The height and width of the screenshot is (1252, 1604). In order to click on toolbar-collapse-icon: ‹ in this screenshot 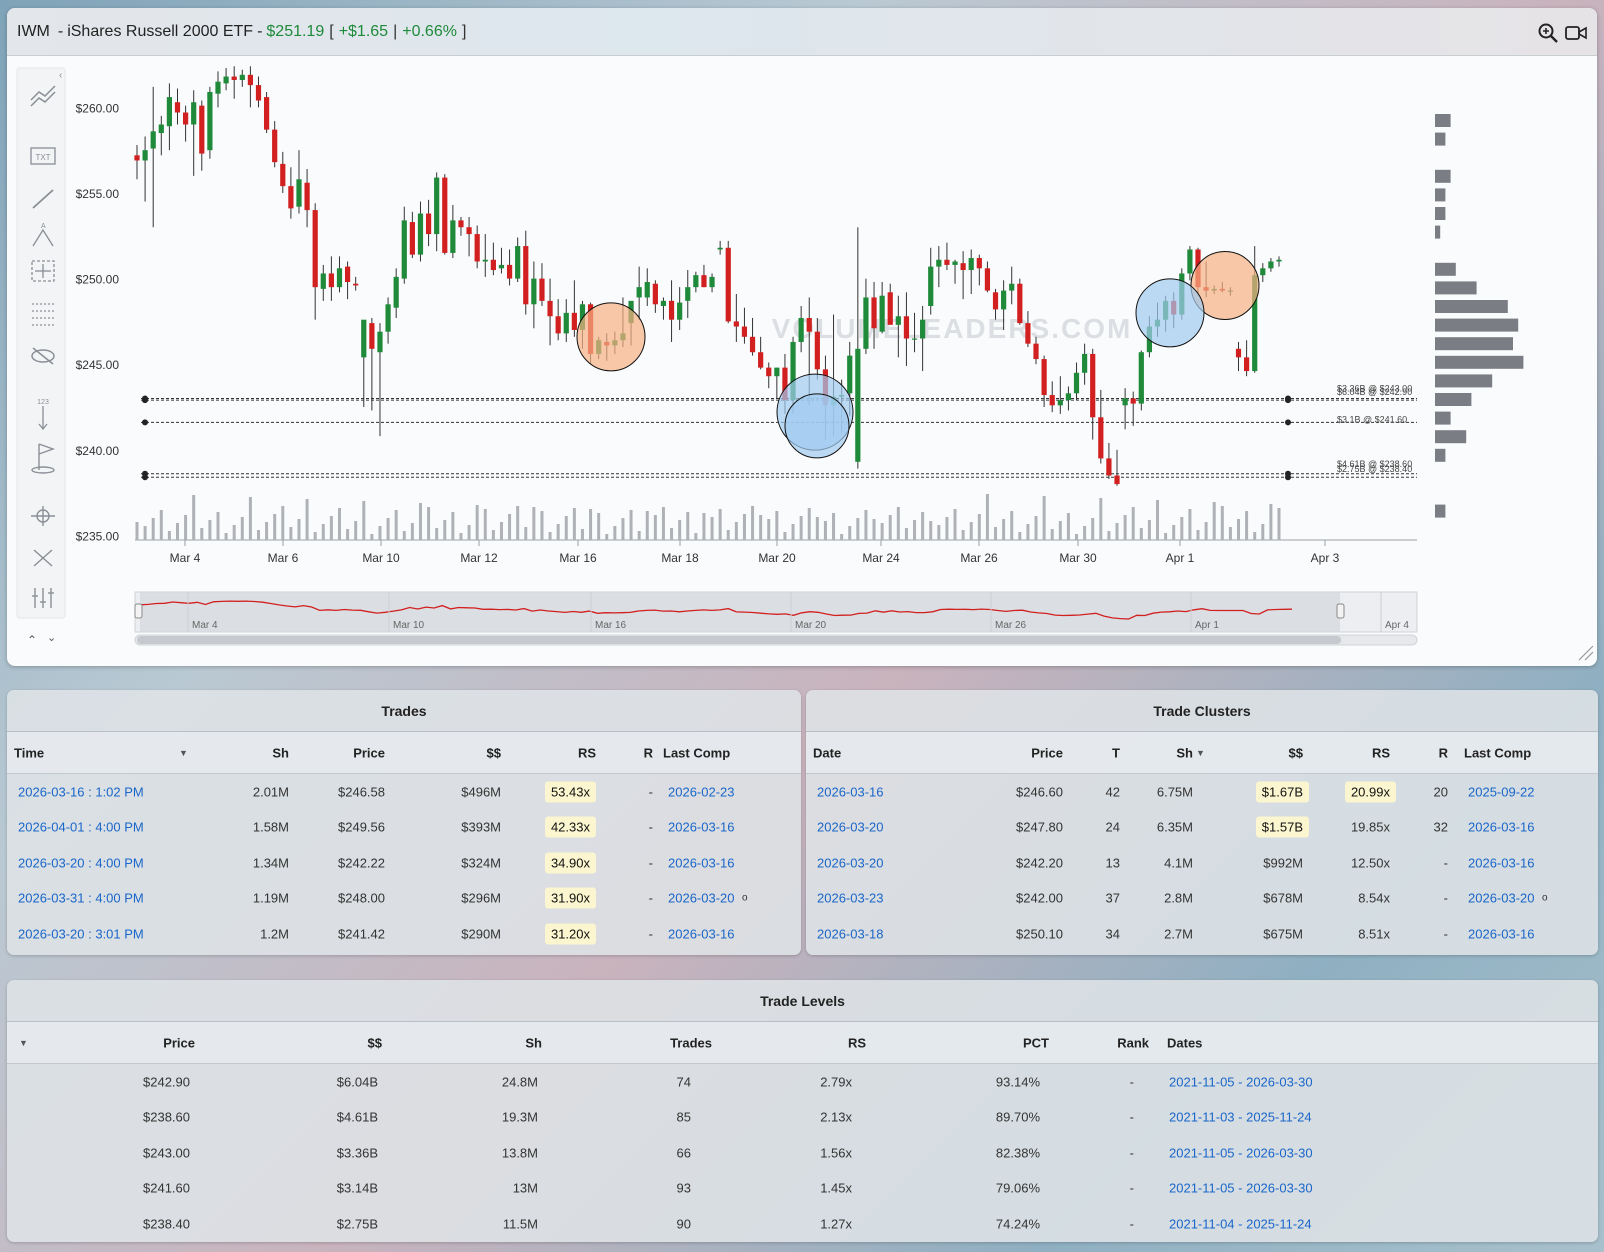, I will do `click(60, 75)`.